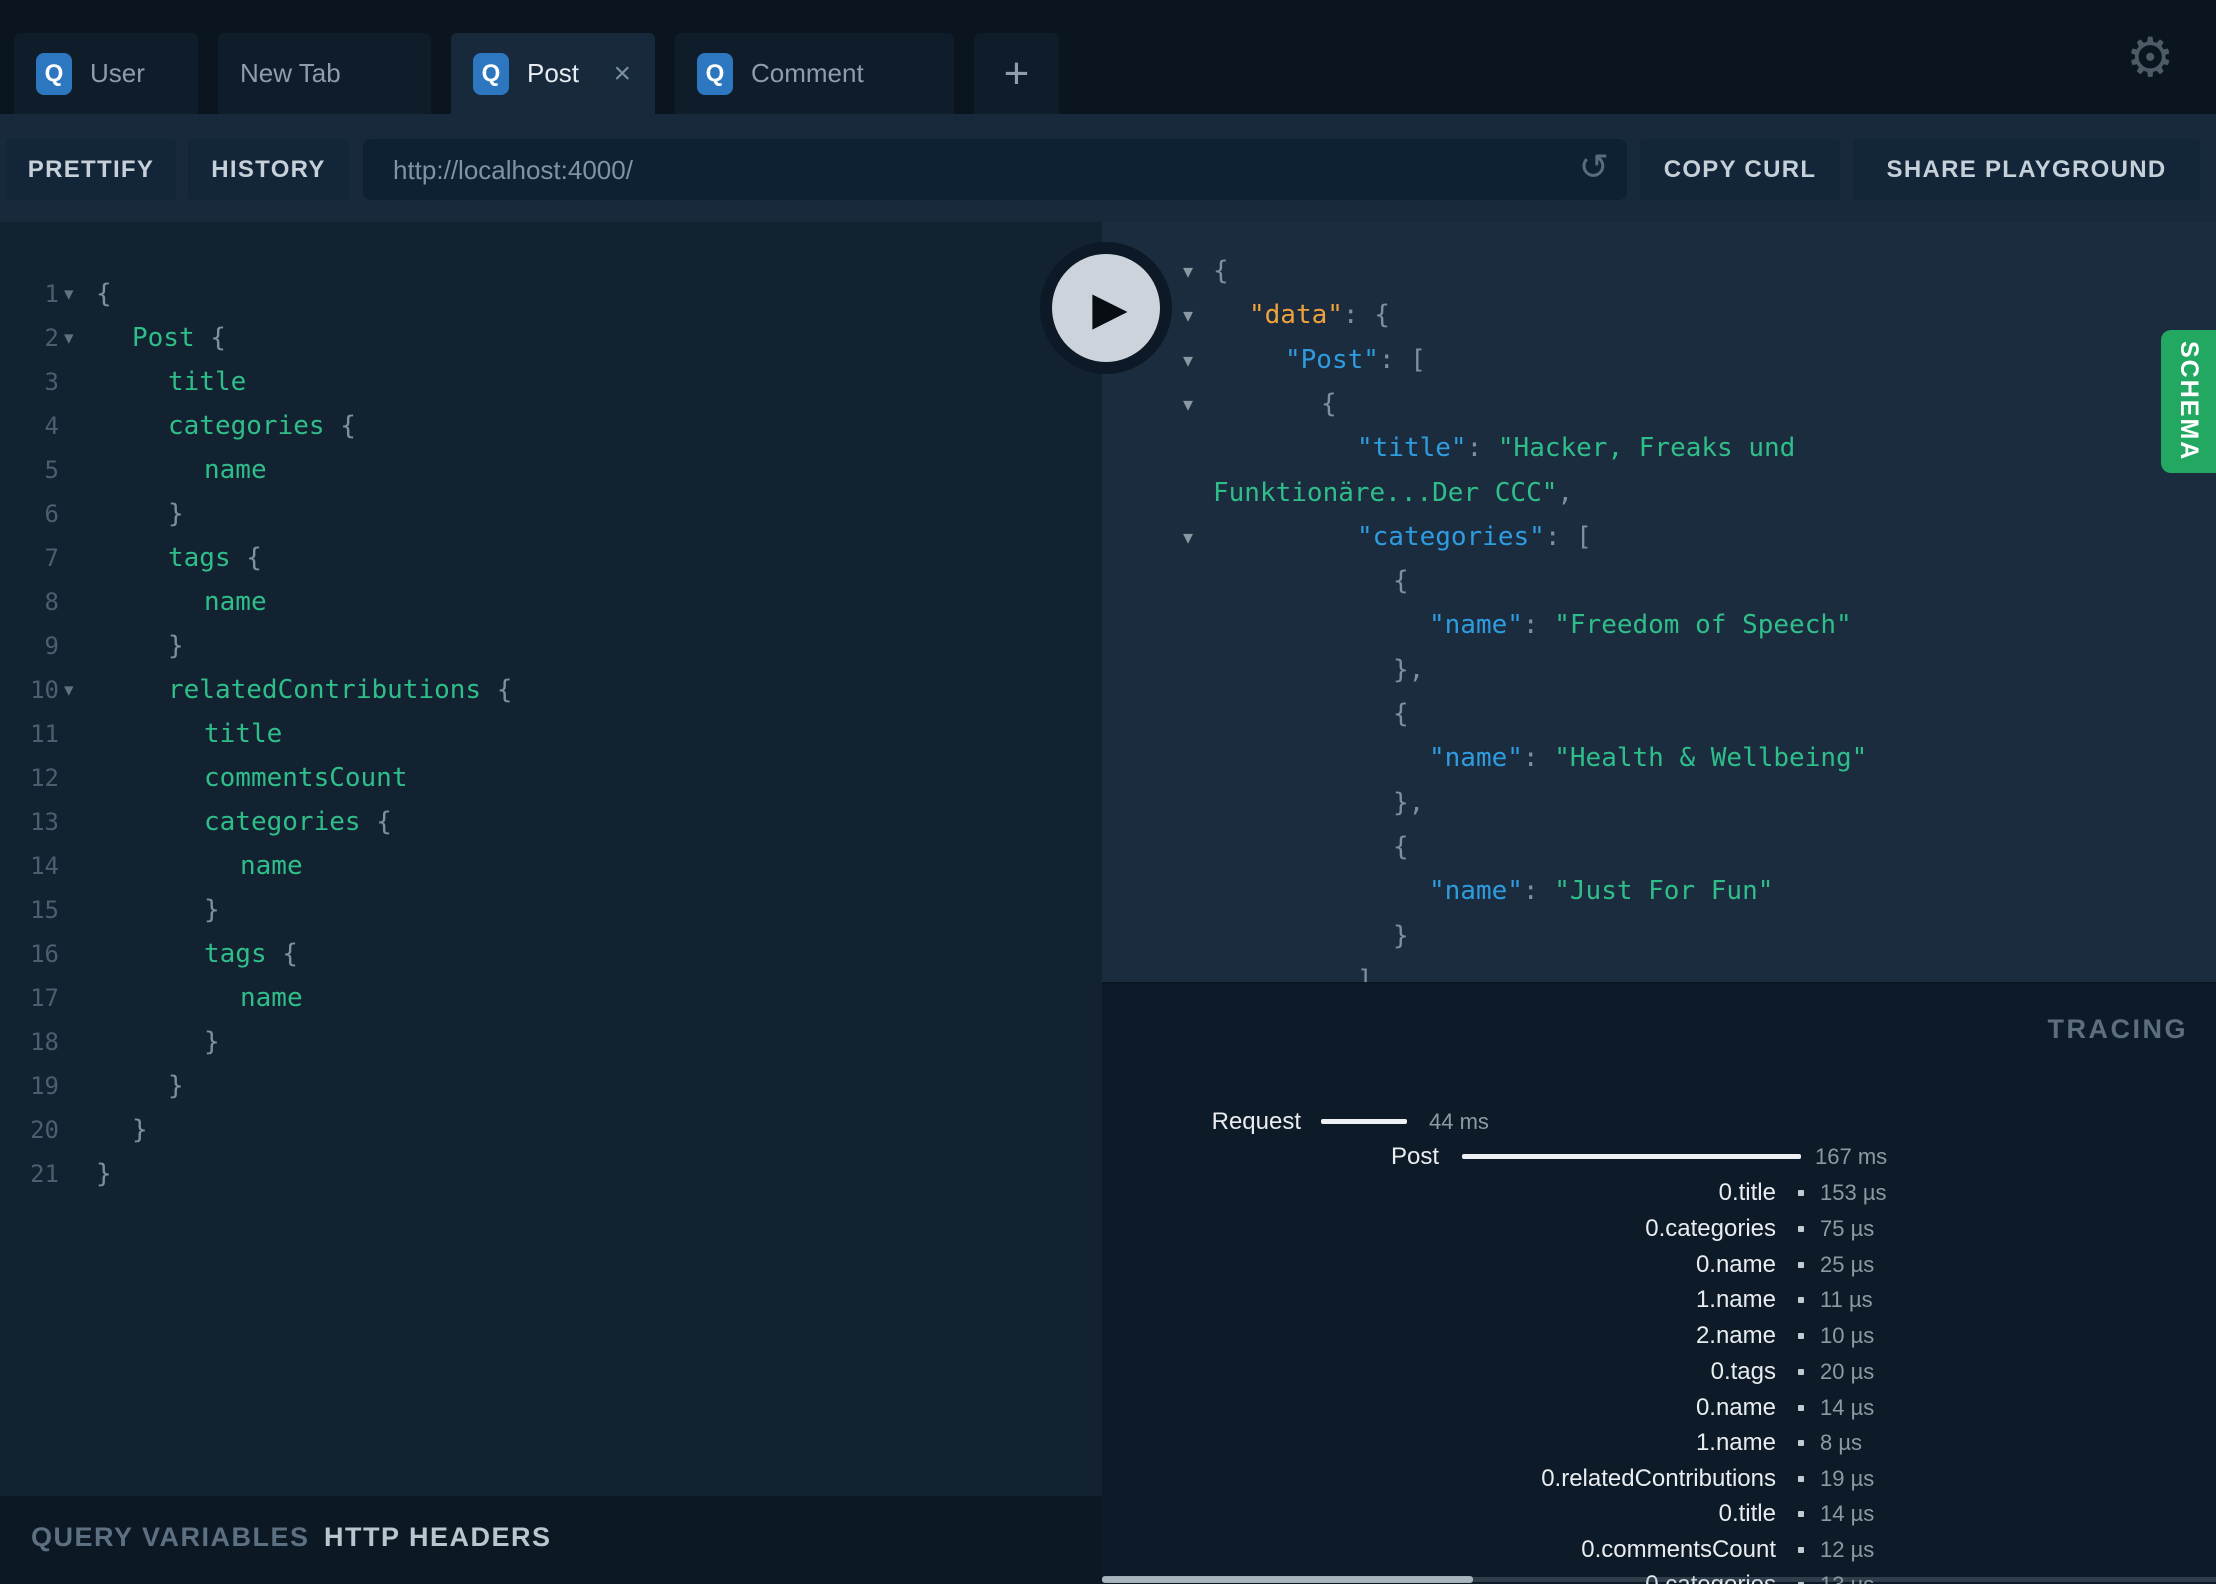  Describe the element at coordinates (1659, 847) in the screenshot. I see `response-line: {` at that location.